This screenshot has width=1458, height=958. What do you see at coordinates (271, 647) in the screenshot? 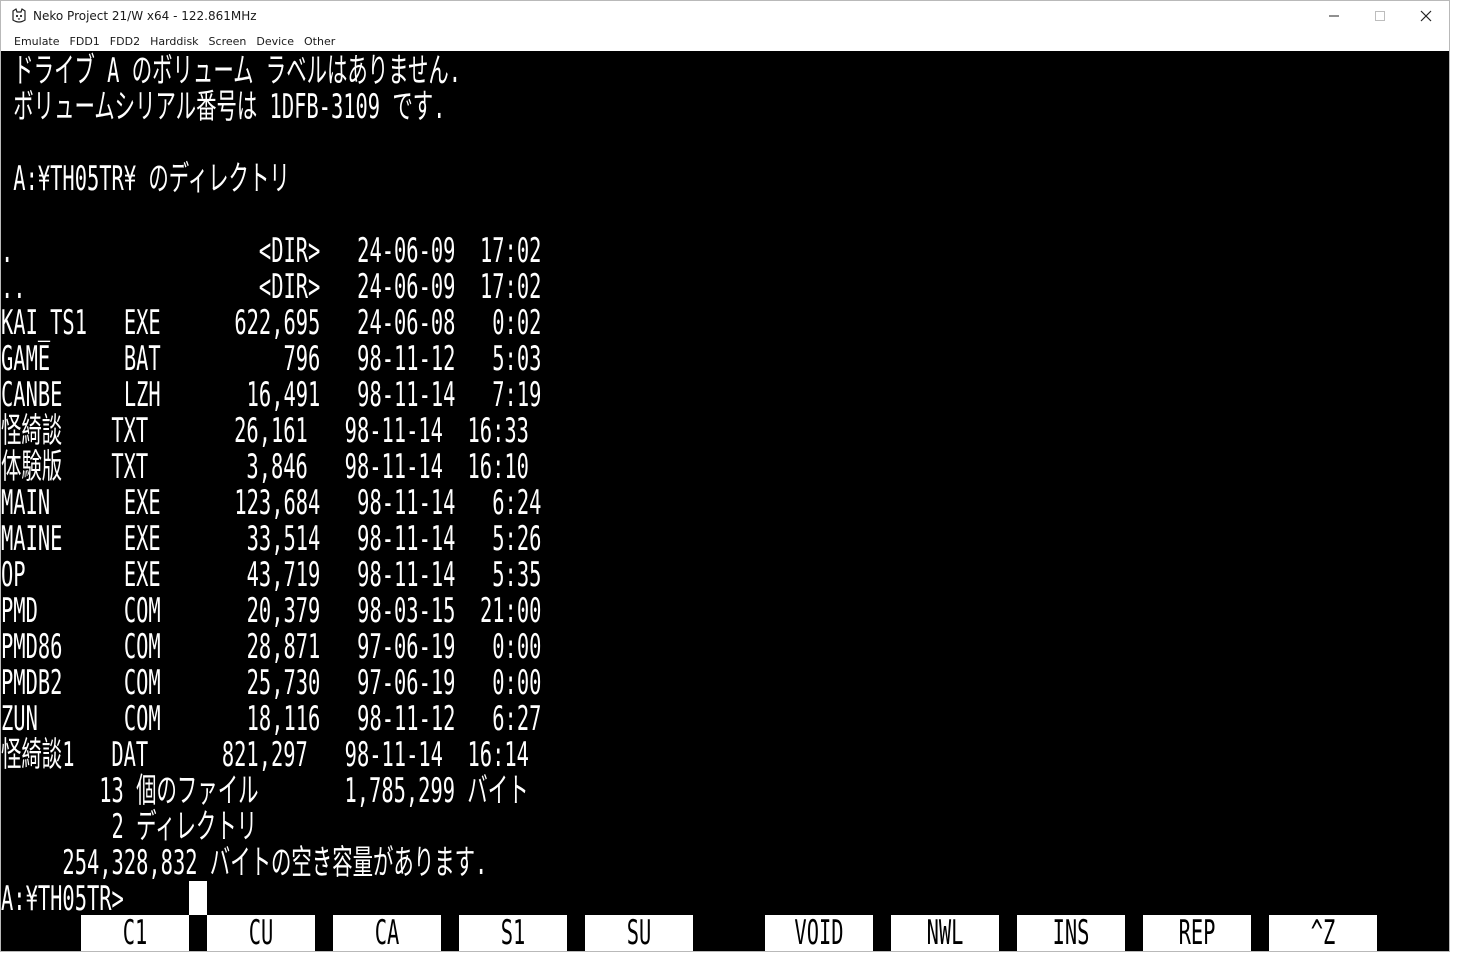
I see `terminal-line: PMD86 COM 28,871 97-06-19 0:00` at bounding box center [271, 647].